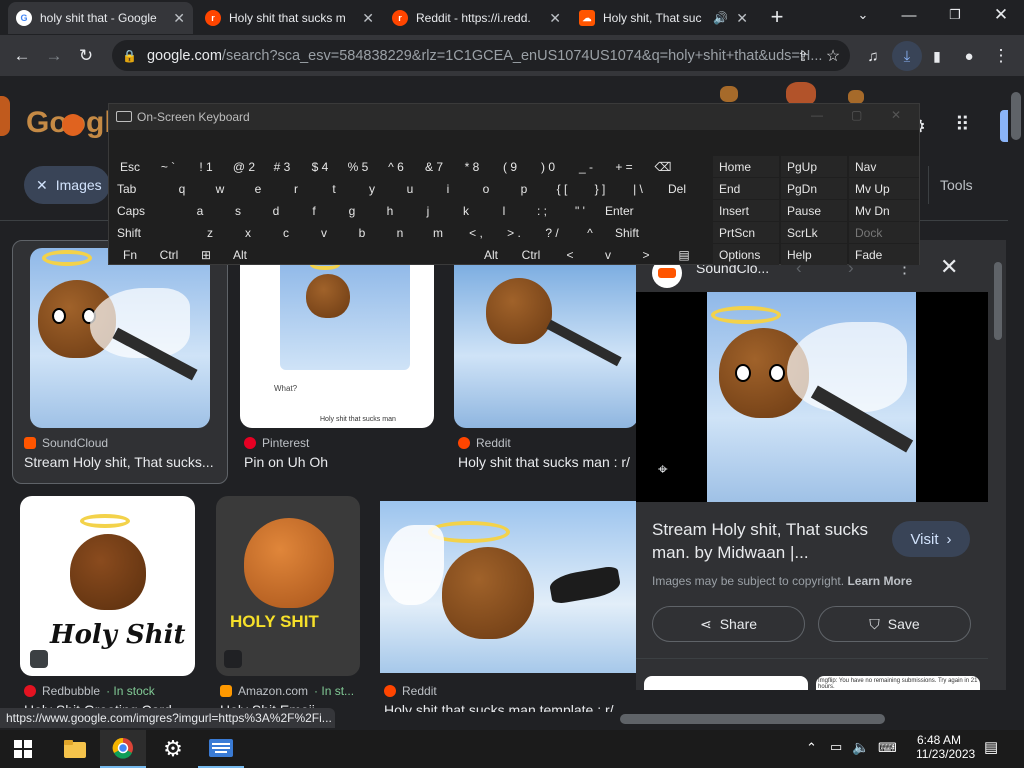  What do you see at coordinates (969, 56) in the screenshot?
I see `profile-icon: ●` at bounding box center [969, 56].